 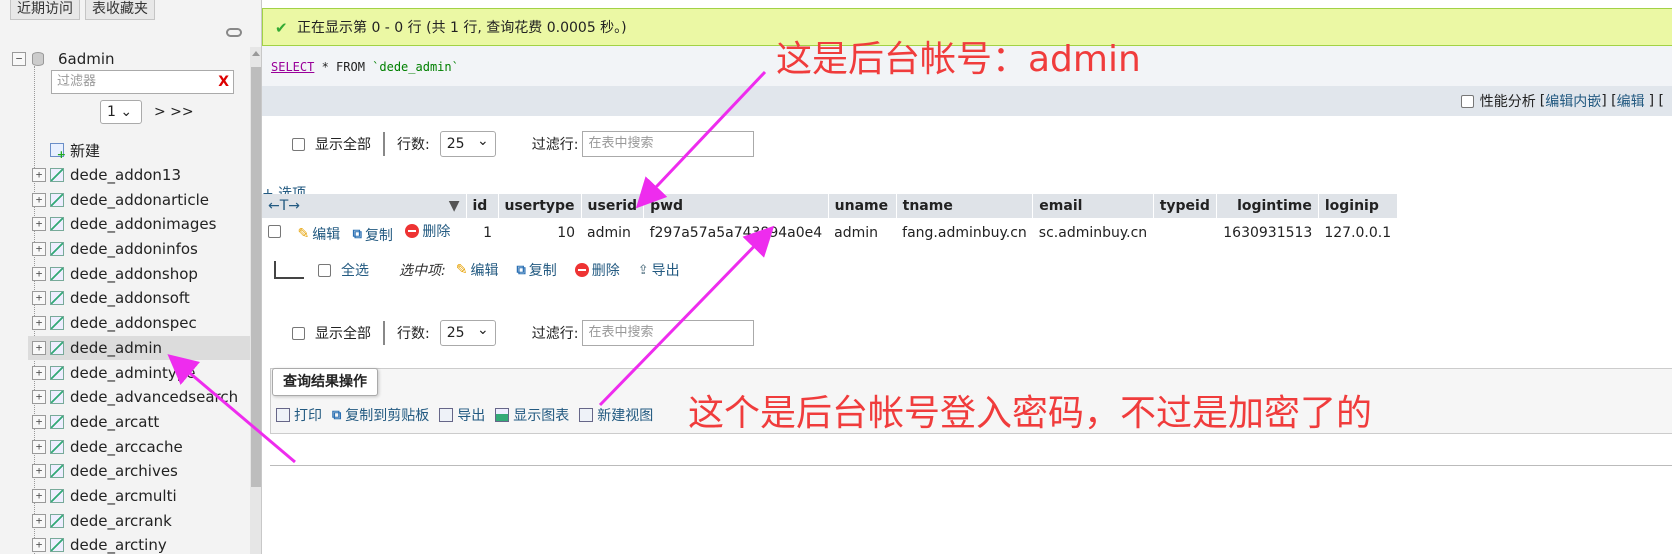 What do you see at coordinates (539, 233) in the screenshot?
I see `cell-usertype: 10` at bounding box center [539, 233].